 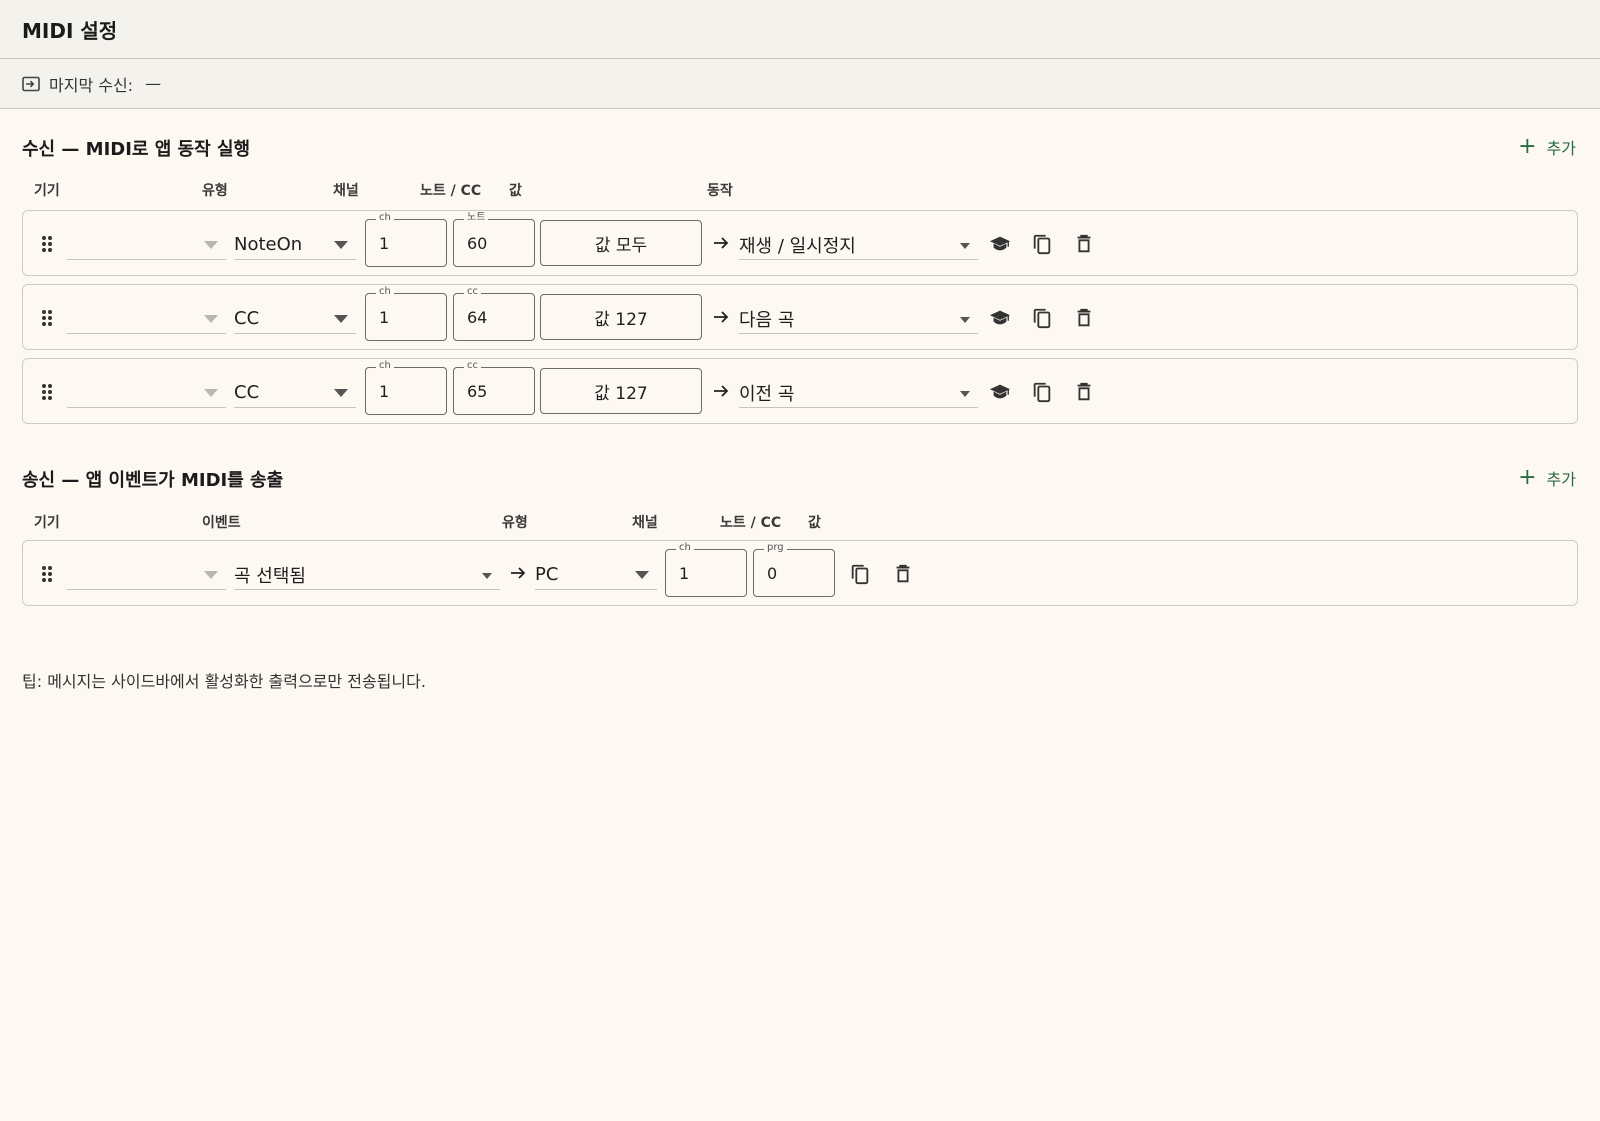 I want to click on page-title: MIDI 설정, so click(x=70, y=30).